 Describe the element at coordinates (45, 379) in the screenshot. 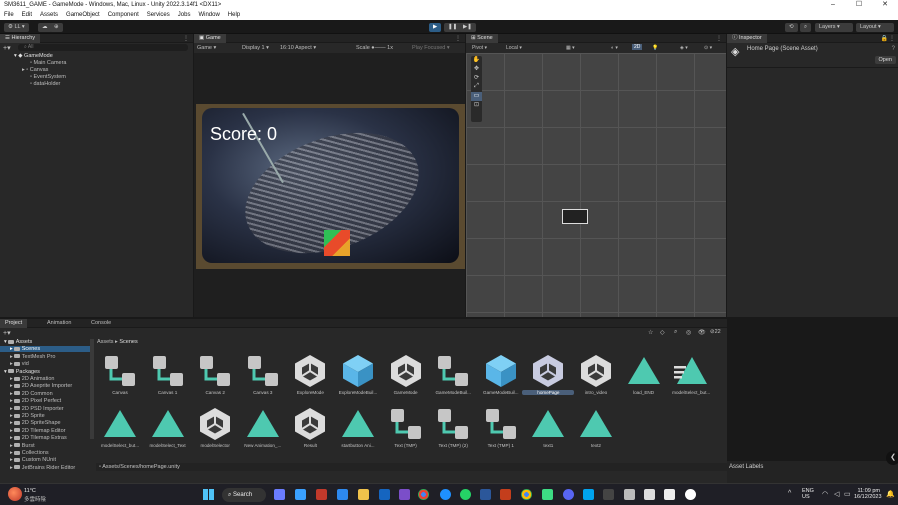

I see `project-tree-item: ▸ 2D Animation` at that location.